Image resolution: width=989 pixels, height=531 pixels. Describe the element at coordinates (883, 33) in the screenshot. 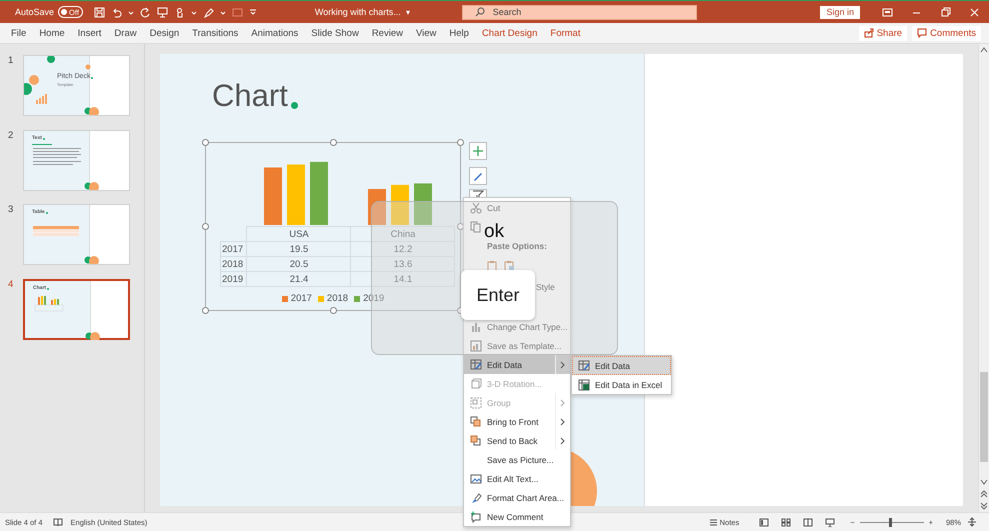

I see `share-button: Share` at that location.